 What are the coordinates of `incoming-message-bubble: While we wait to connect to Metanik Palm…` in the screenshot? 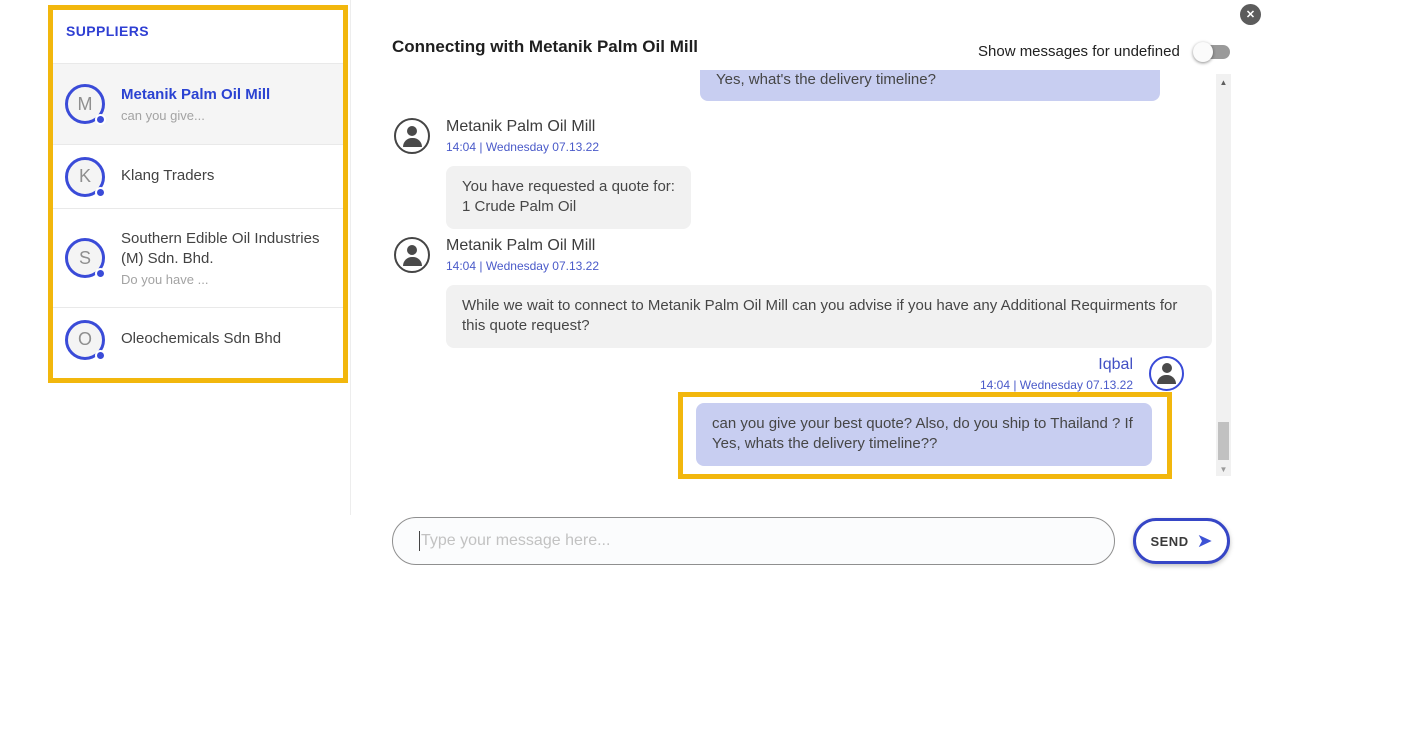 It's located at (829, 316).